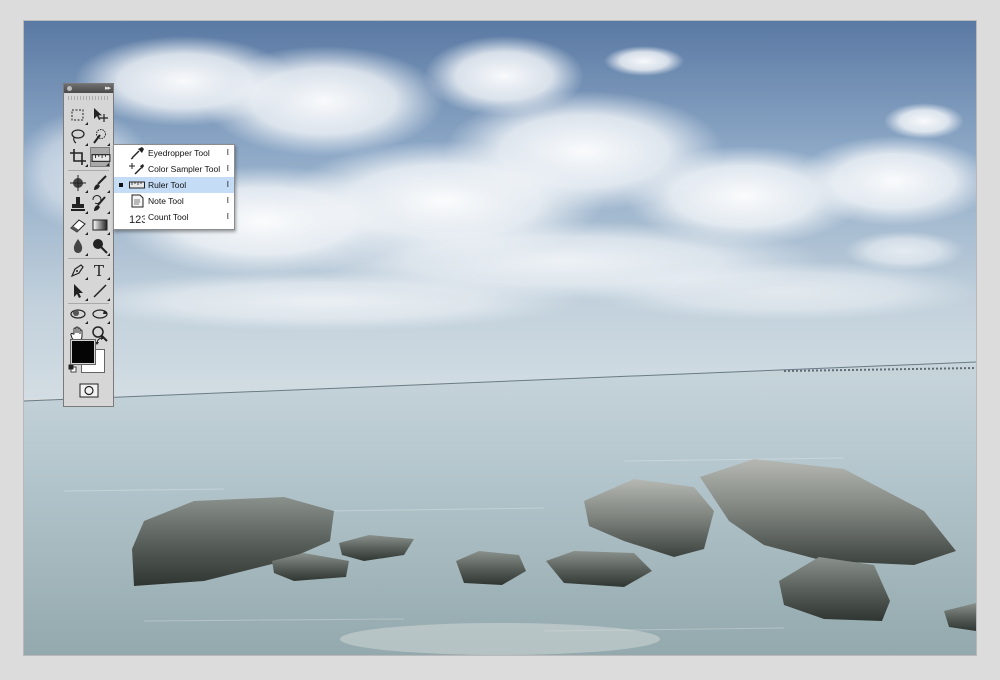  What do you see at coordinates (100, 225) in the screenshot?
I see `gradient-tool-button` at bounding box center [100, 225].